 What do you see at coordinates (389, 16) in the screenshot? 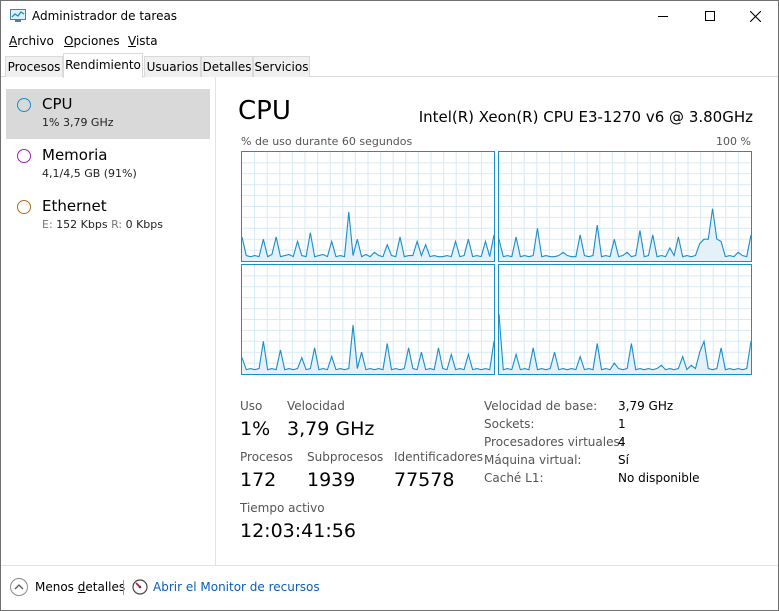
I see `title-bar: Administrador de tareas` at bounding box center [389, 16].